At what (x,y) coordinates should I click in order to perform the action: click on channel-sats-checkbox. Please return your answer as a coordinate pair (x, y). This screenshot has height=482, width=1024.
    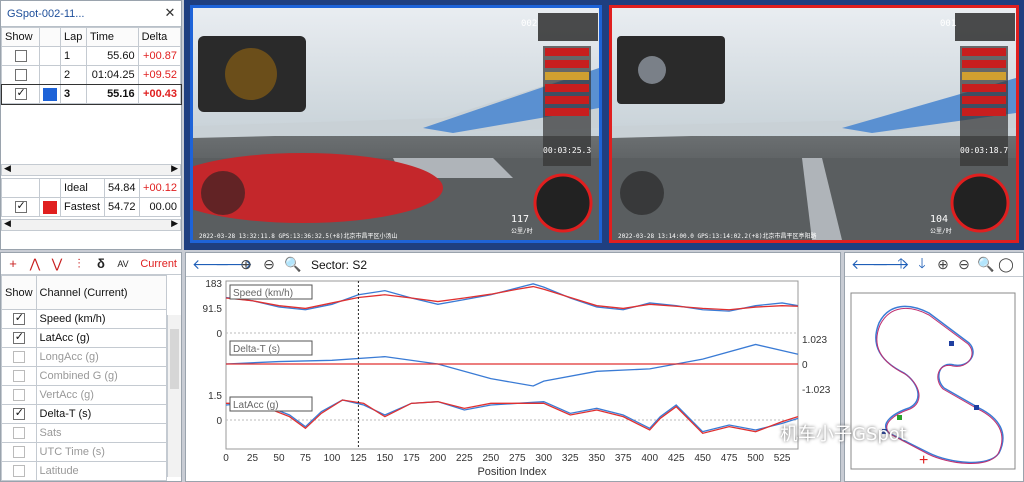
    Looking at the image, I should click on (18, 433).